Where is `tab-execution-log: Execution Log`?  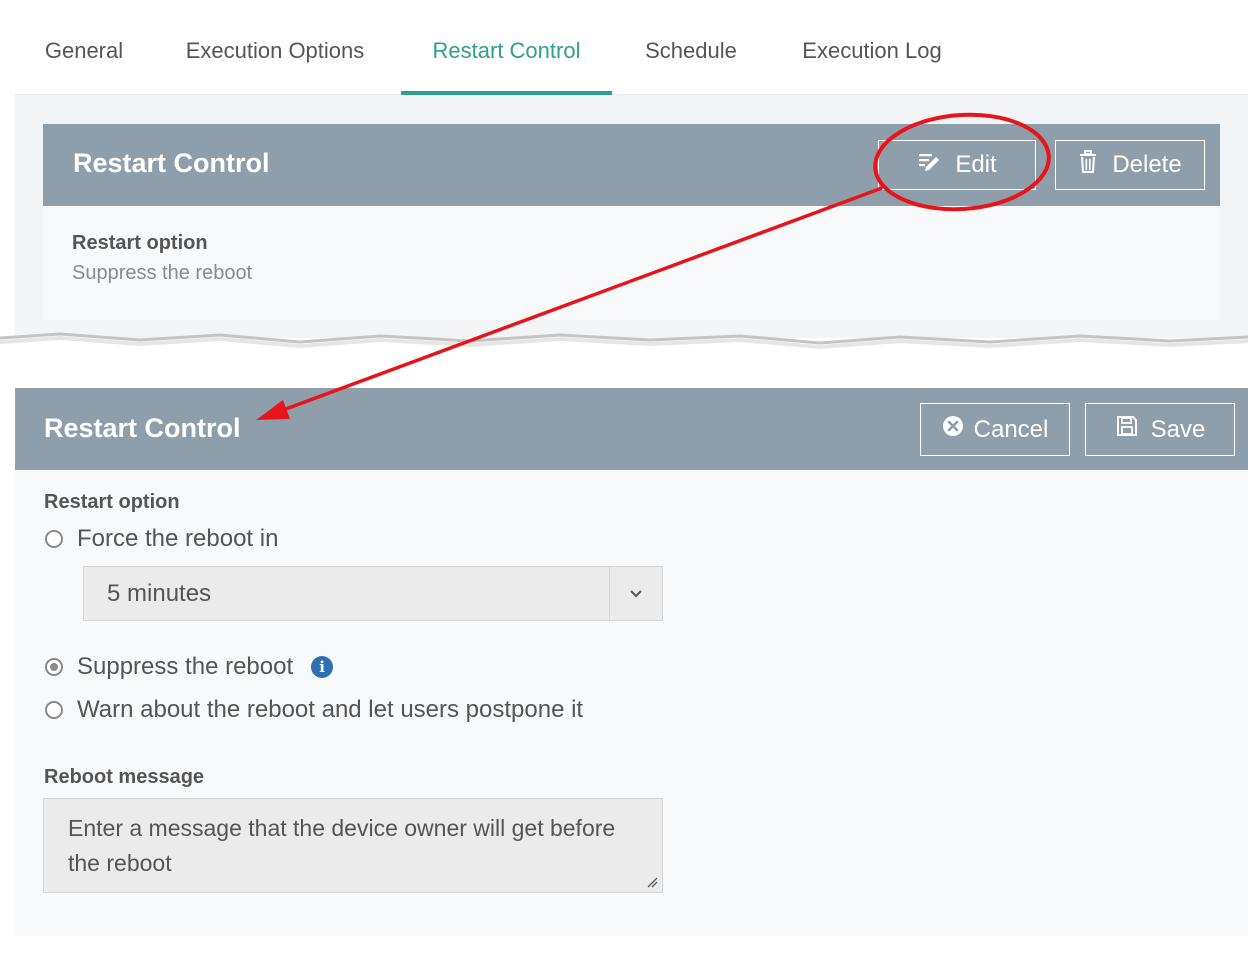
tab-execution-log: Execution Log is located at coordinates (872, 51).